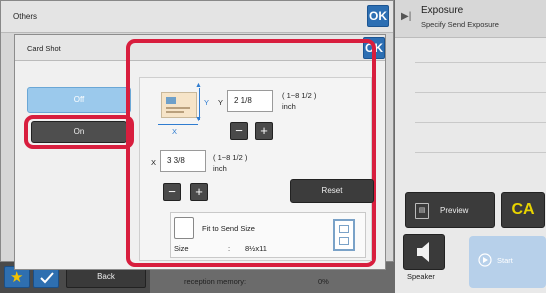 The image size is (546, 293). I want to click on others-header: Others OK, so click(197, 17).